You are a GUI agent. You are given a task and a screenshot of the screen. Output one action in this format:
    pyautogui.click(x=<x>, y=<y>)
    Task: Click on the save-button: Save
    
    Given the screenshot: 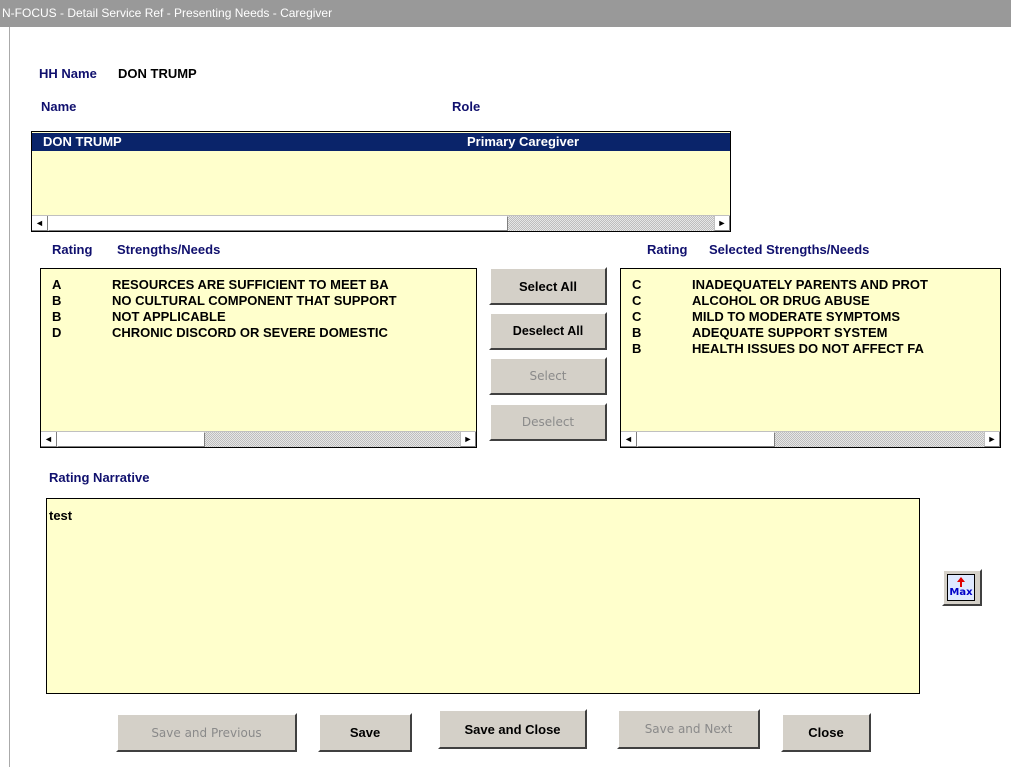 What is the action you would take?
    pyautogui.click(x=365, y=732)
    